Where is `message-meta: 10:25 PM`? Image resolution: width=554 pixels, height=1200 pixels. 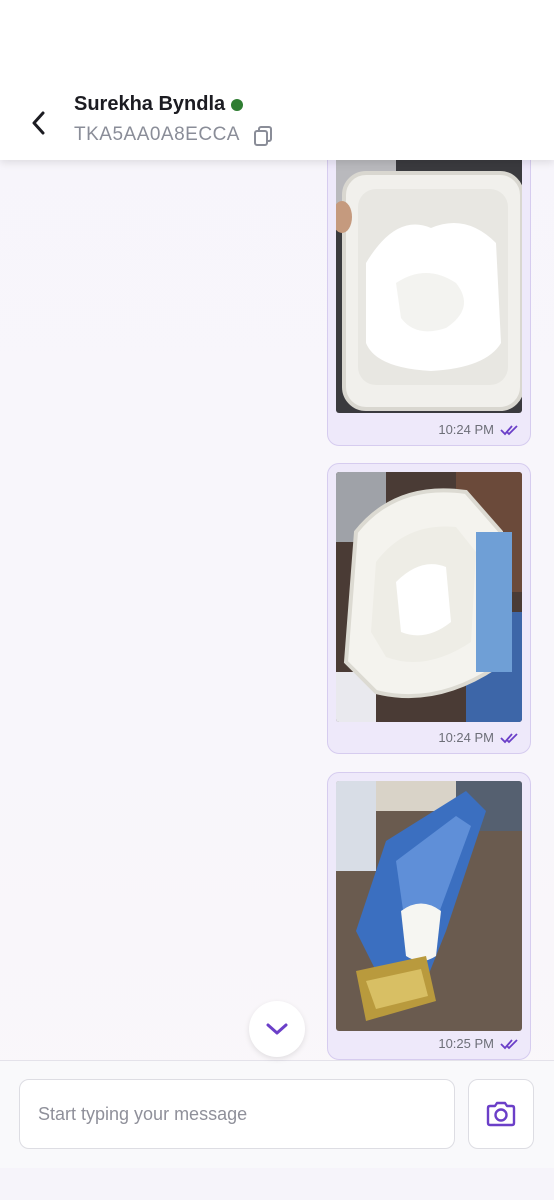 message-meta: 10:25 PM is located at coordinates (479, 1043).